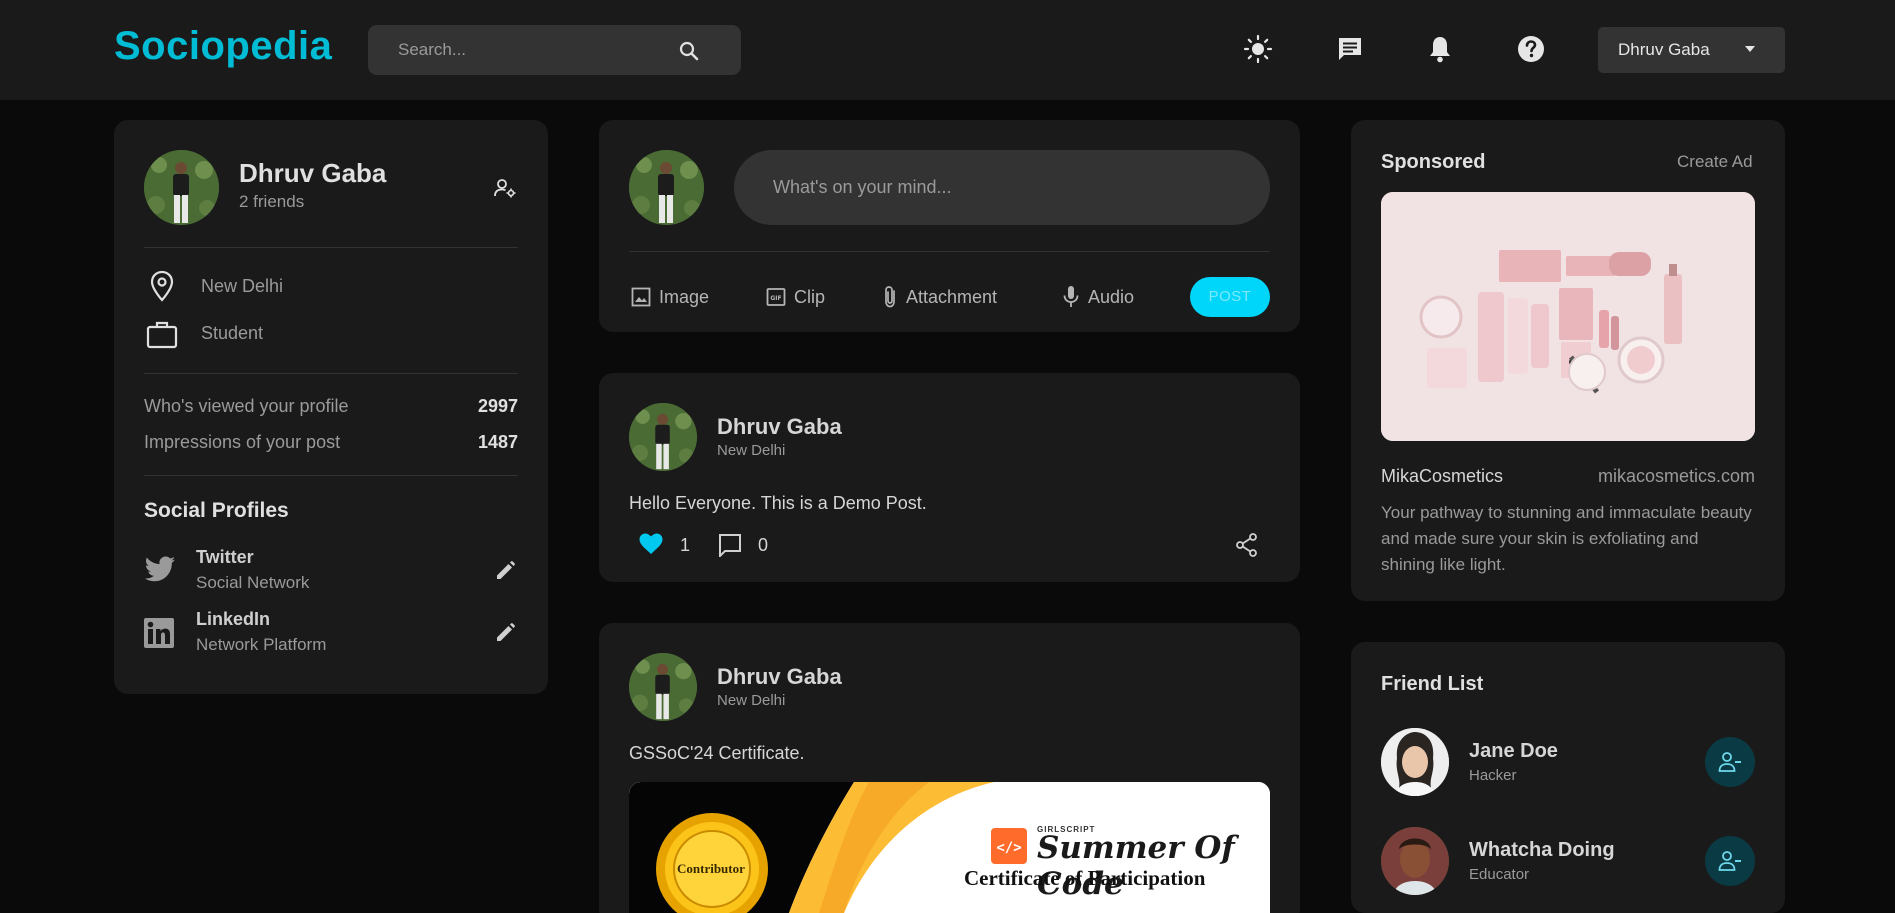 This screenshot has width=1895, height=913. Describe the element at coordinates (1750, 49) in the screenshot. I see `chevron-down-icon` at that location.